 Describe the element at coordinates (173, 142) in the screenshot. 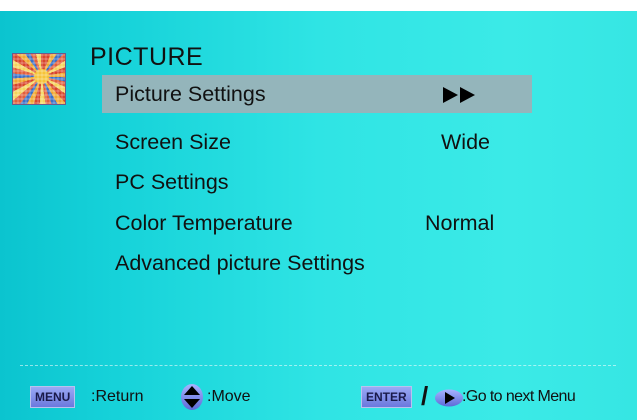

I see `menu-item-label: Screen Size` at that location.